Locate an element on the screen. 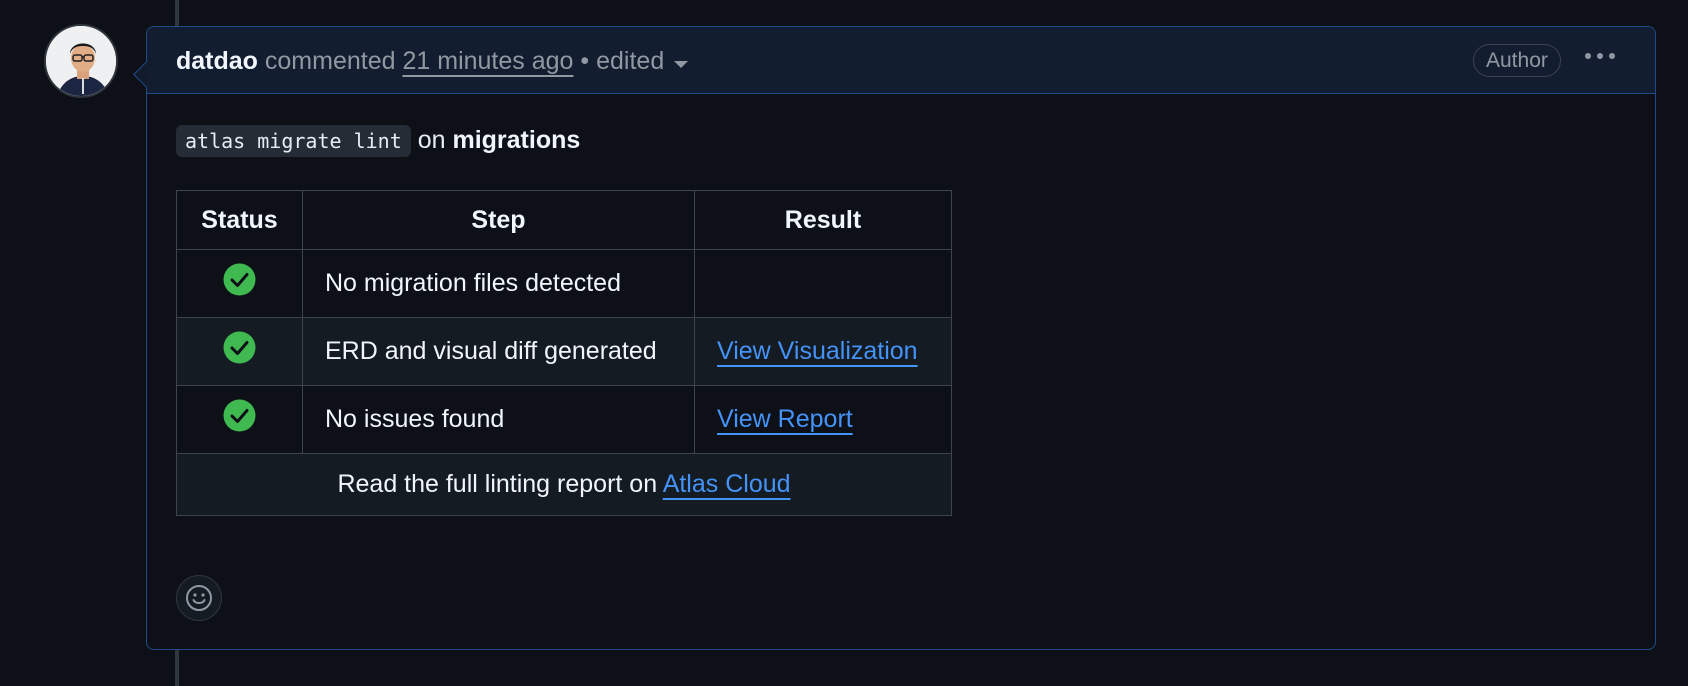 Image resolution: width=1688 pixels, height=686 pixels. comment-header-text: datdao commented 21 minutes ago • edited is located at coordinates (432, 61).